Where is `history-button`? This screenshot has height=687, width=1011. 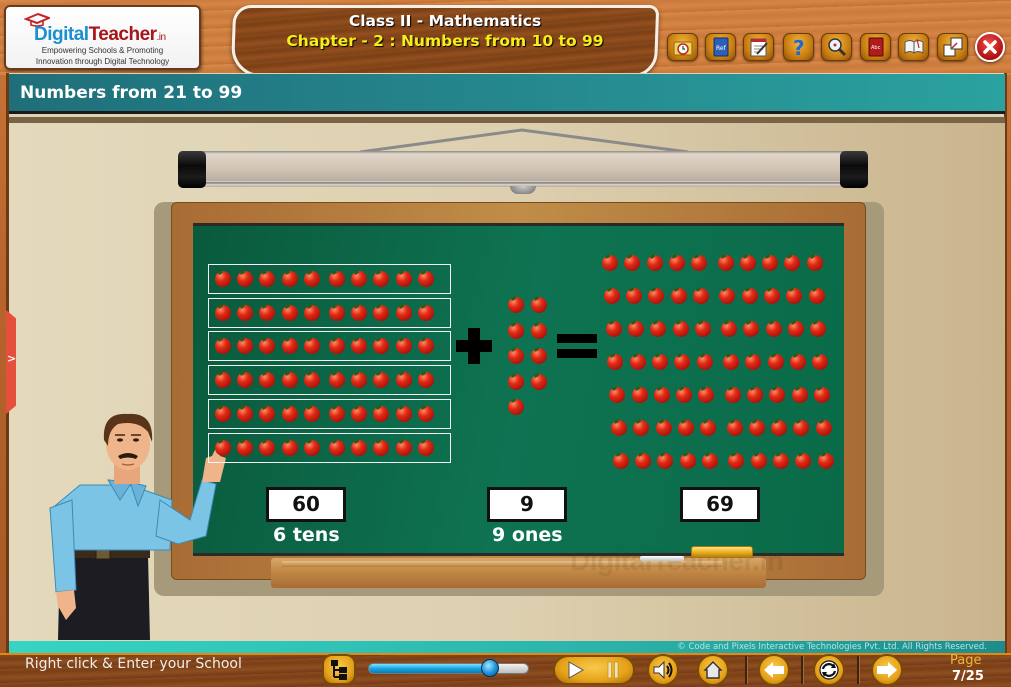
history-button is located at coordinates (682, 47).